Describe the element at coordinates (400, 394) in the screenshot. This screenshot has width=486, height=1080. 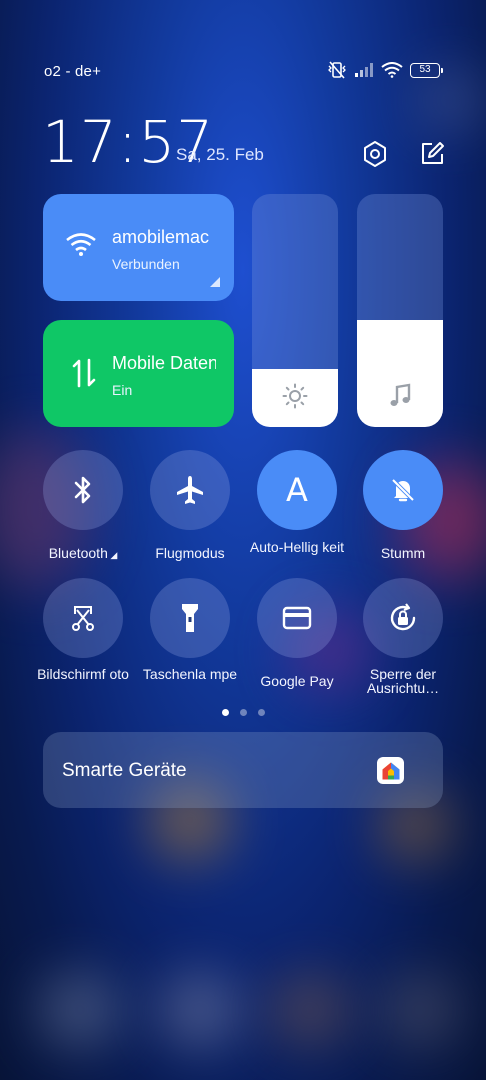
I see `music-note-icon` at that location.